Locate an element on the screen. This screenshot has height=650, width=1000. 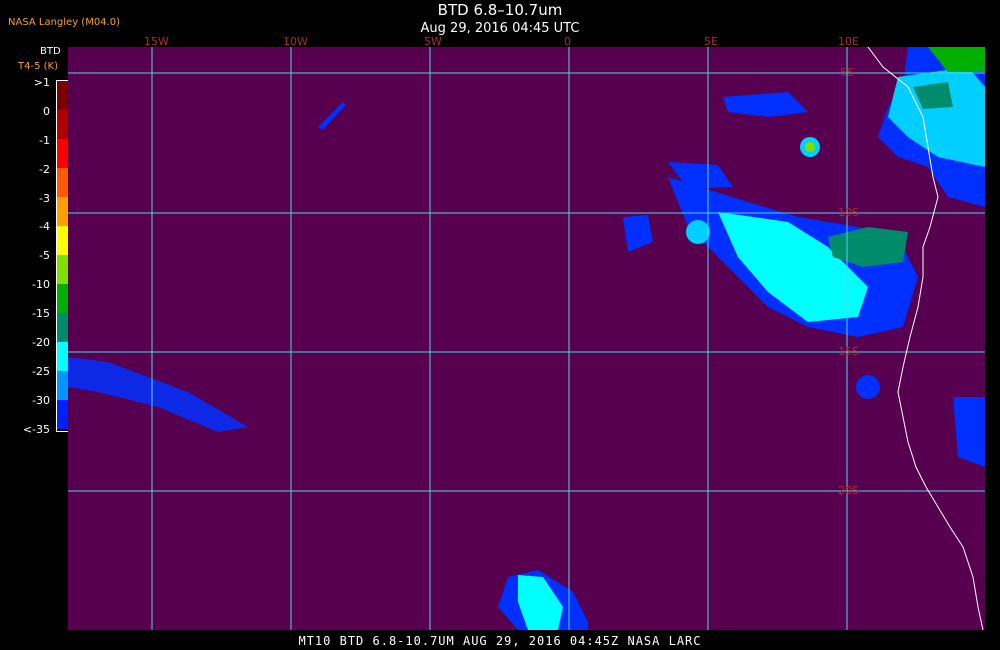
legend-units: T4-5 (K) is located at coordinates (38, 66).